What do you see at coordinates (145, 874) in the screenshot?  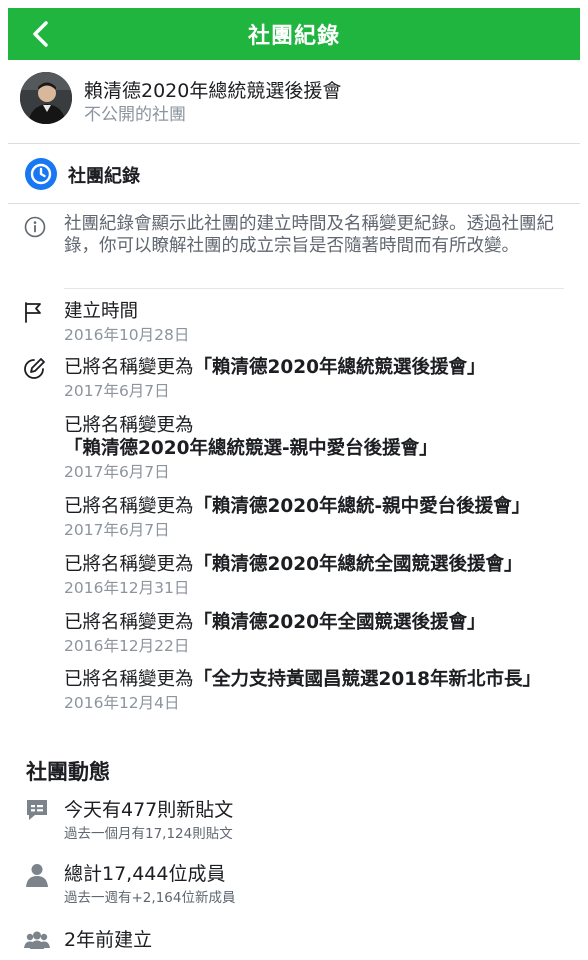 I see `members-total: 總計17,444位成員` at bounding box center [145, 874].